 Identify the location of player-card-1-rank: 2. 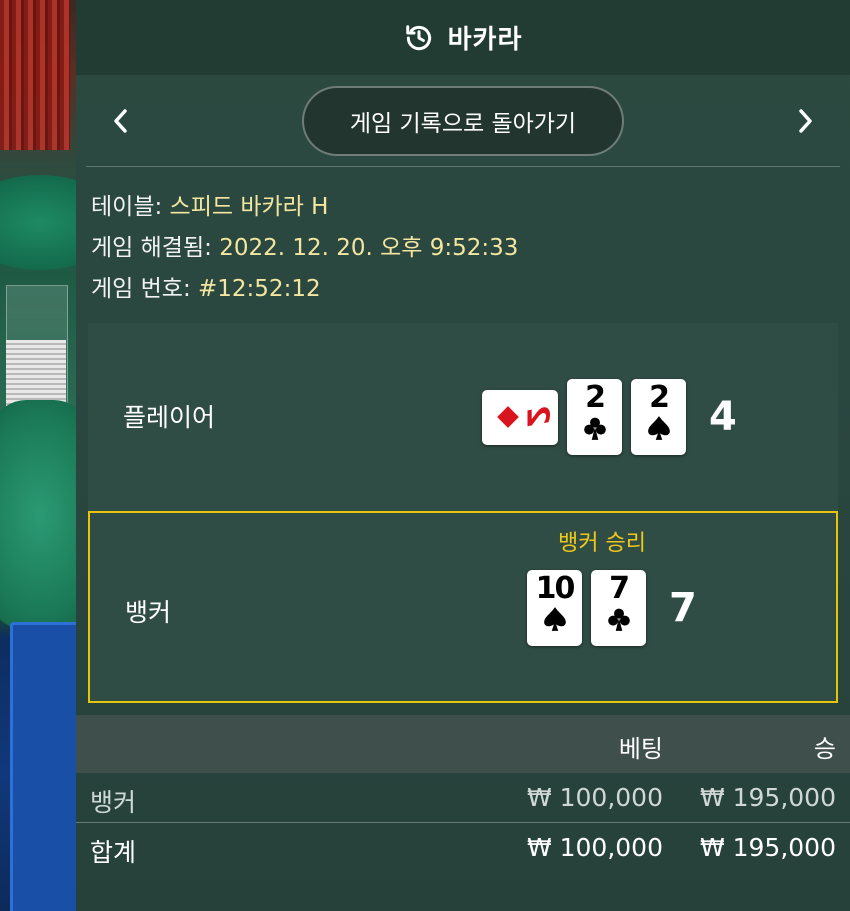
(536, 417).